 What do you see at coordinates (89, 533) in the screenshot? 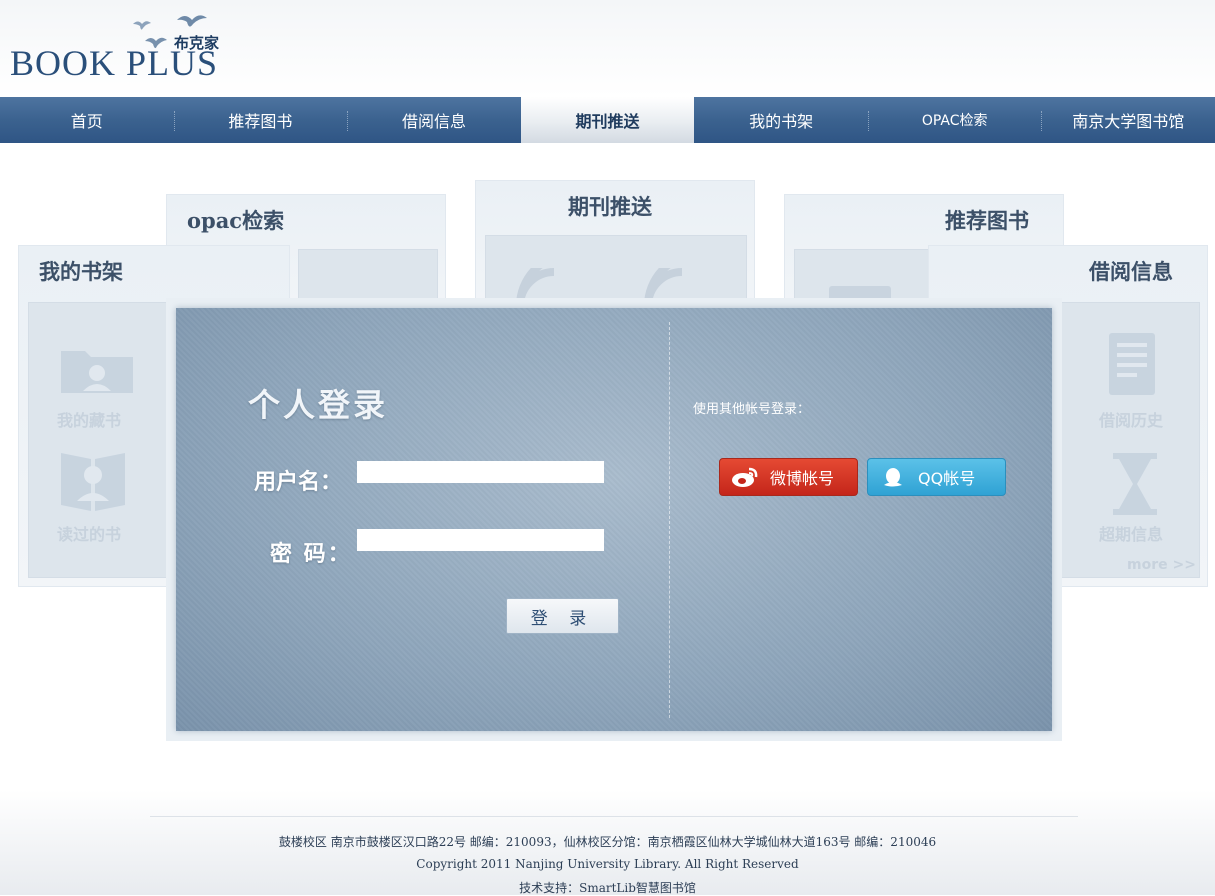
I see `shelf-item-label: 读过的书` at bounding box center [89, 533].